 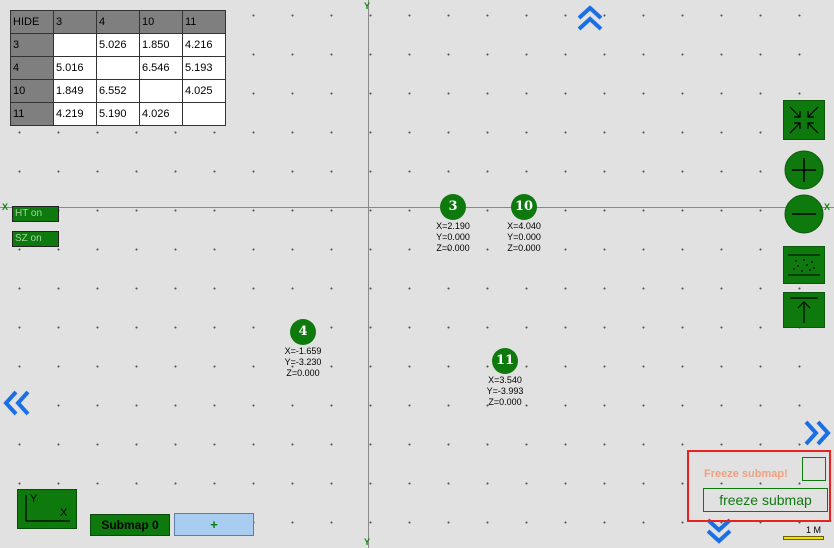 What do you see at coordinates (5, 207) in the screenshot?
I see `x-axis-left-label: X` at bounding box center [5, 207].